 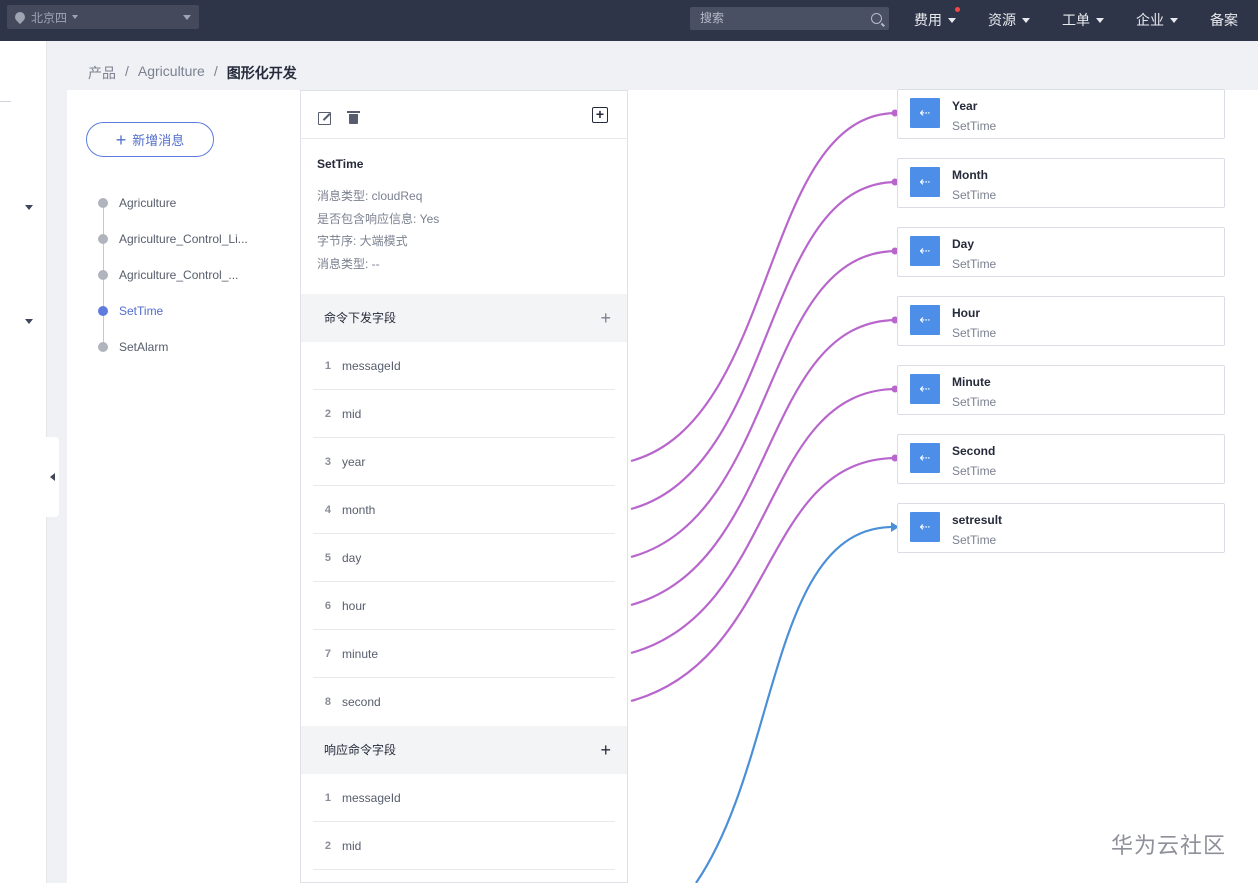 I want to click on search-icon, so click(x=876, y=18).